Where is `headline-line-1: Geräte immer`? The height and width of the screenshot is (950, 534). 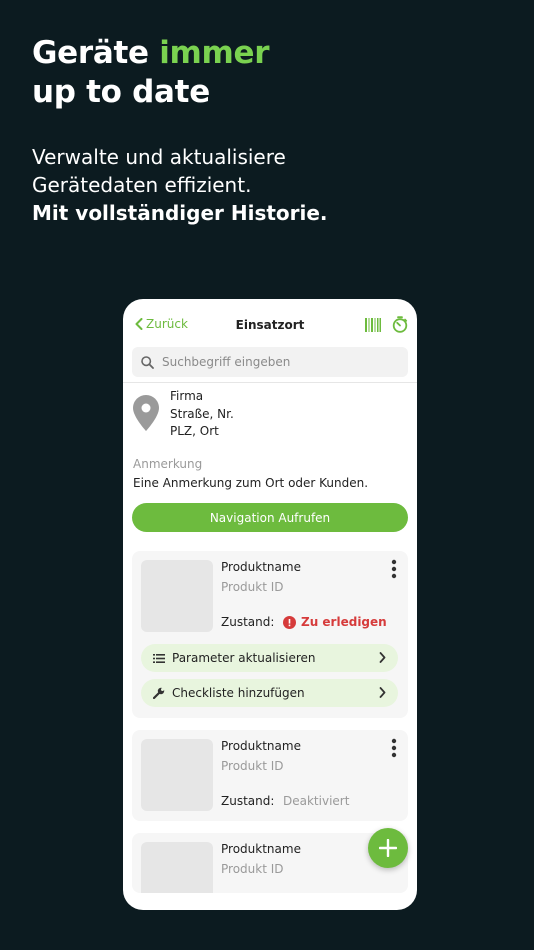
headline-line-1: Geräte immer is located at coordinates (151, 53).